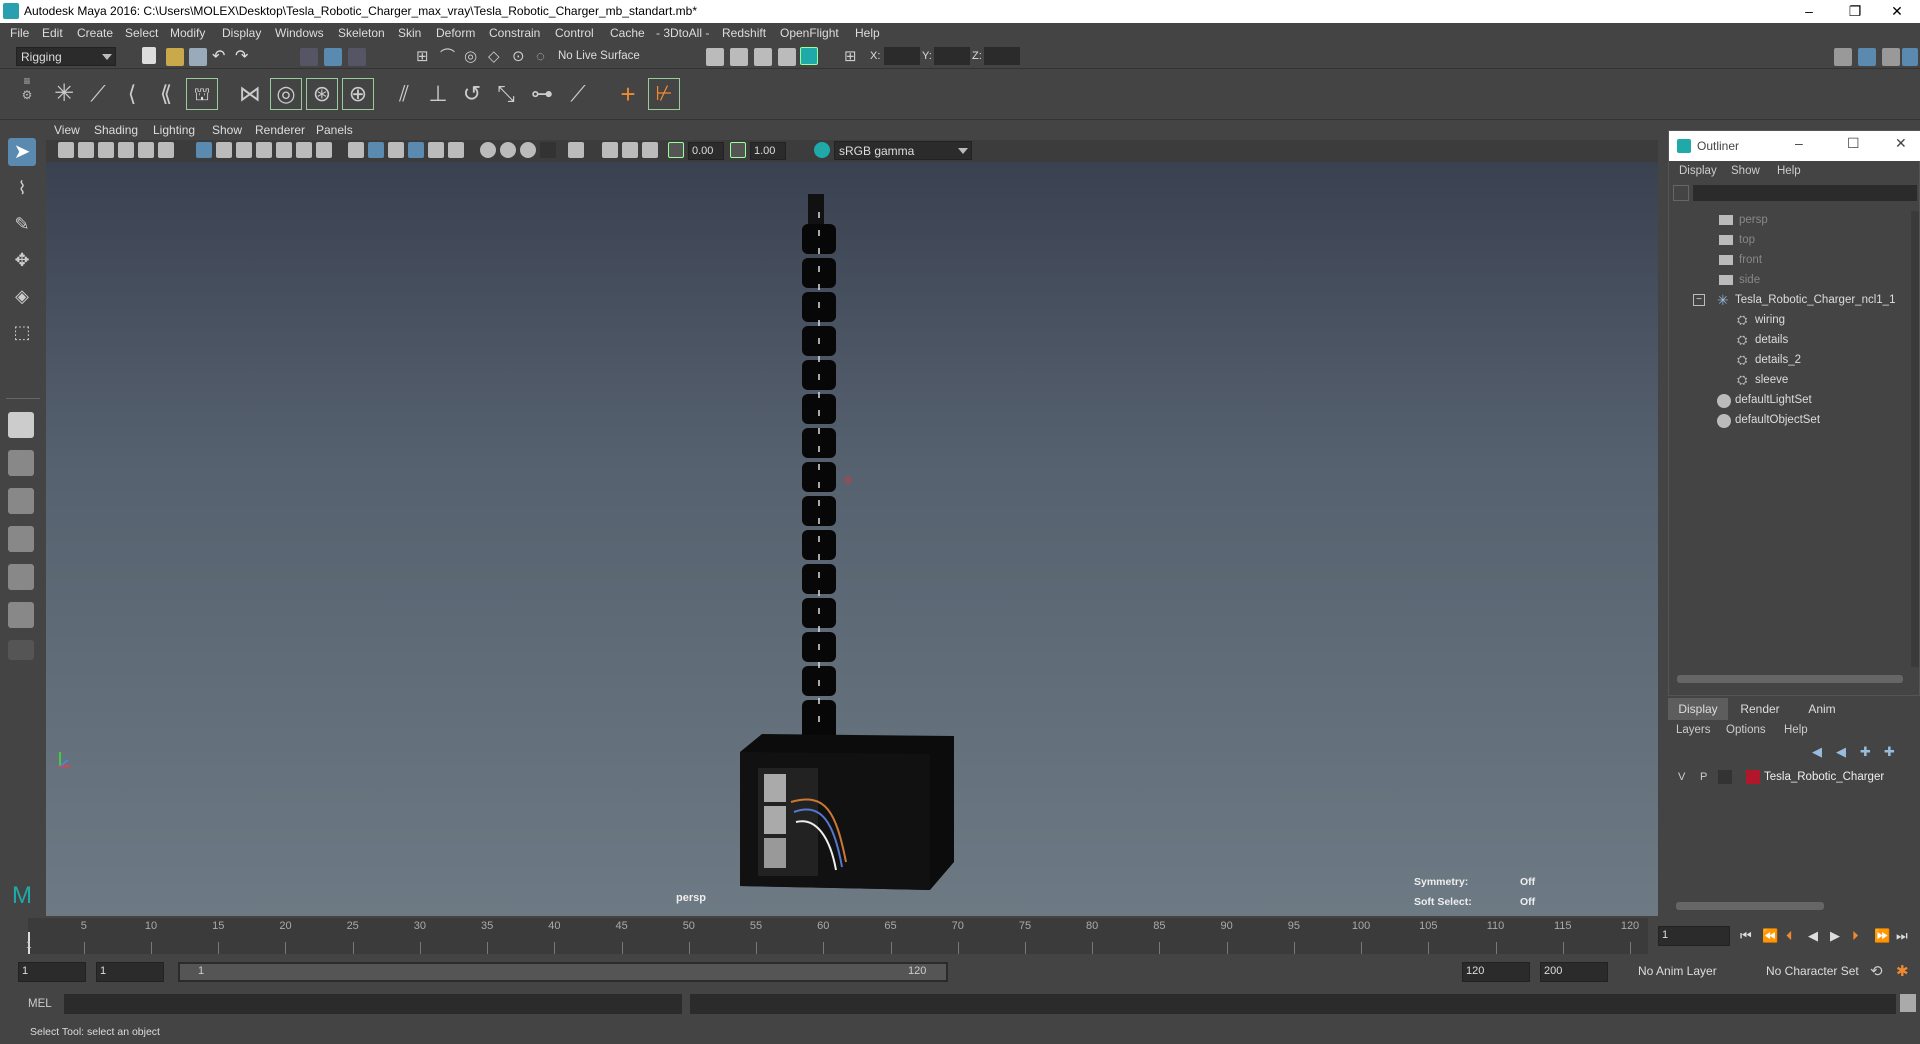 Image resolution: width=1920 pixels, height=1044 pixels. What do you see at coordinates (1835, 936) in the screenshot?
I see `play-forwards-icon: ▶` at bounding box center [1835, 936].